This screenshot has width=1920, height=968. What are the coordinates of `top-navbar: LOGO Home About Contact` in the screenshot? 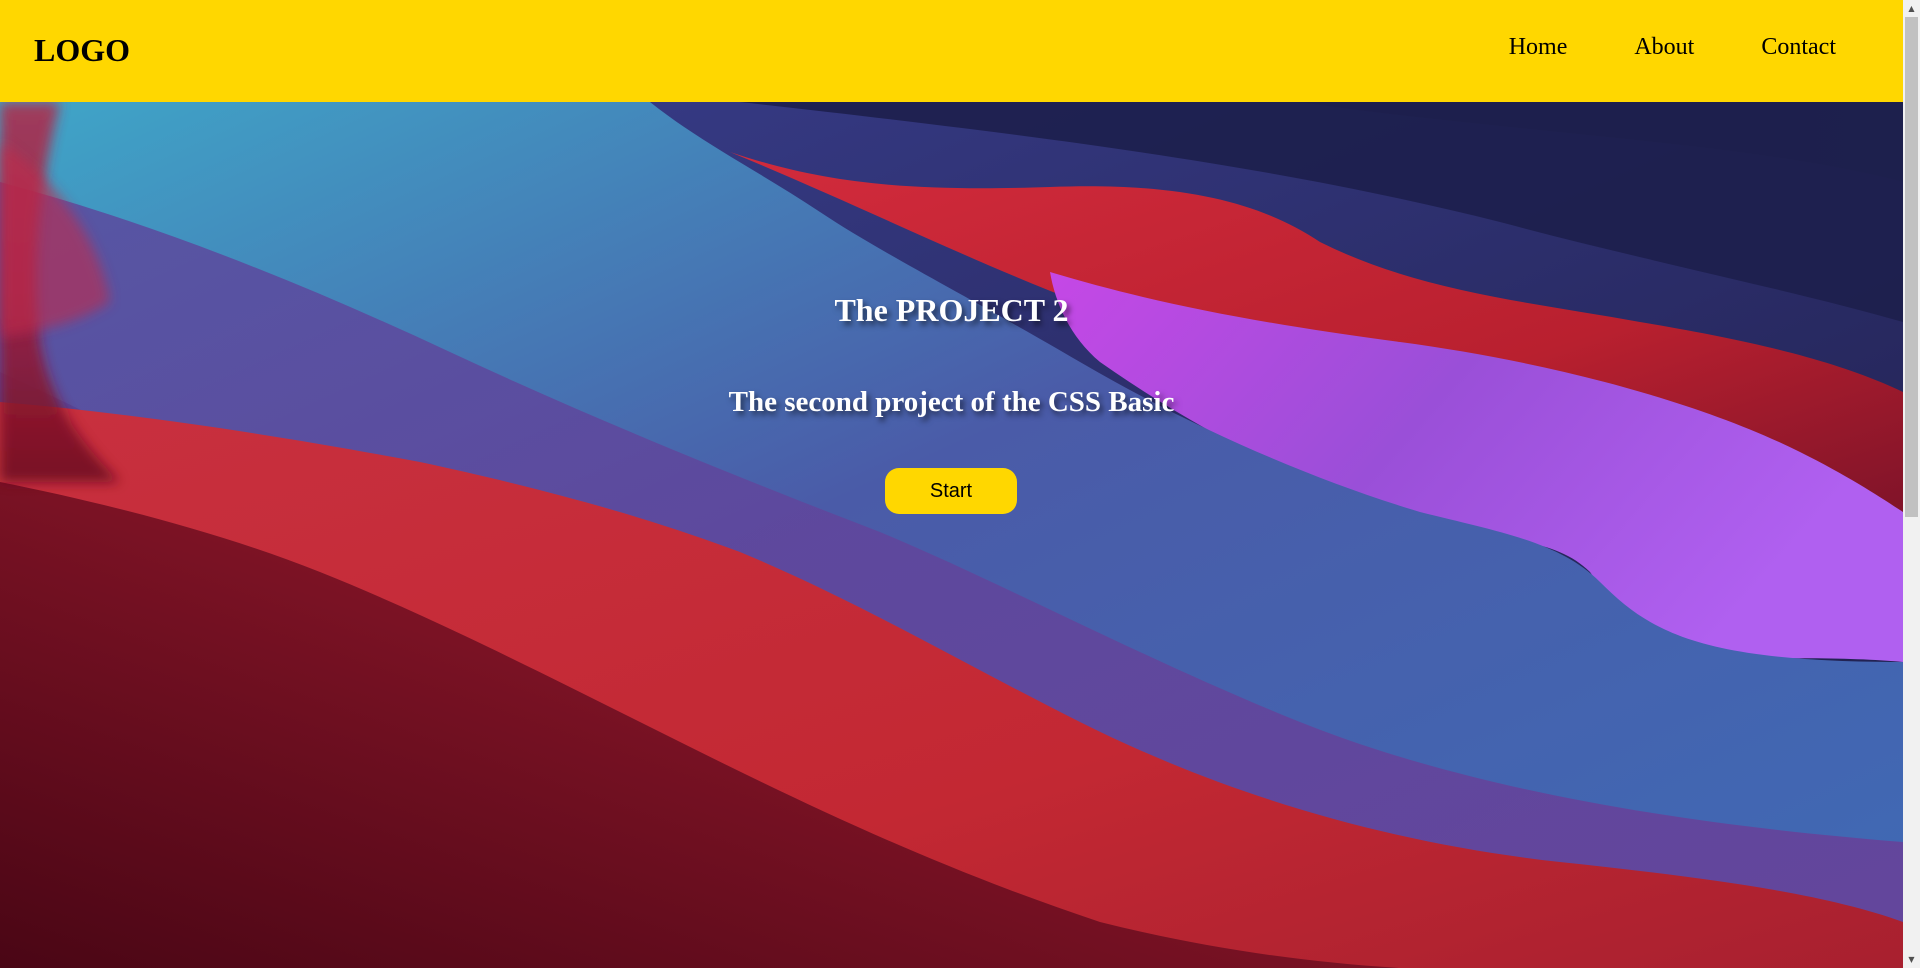 It's located at (951, 51).